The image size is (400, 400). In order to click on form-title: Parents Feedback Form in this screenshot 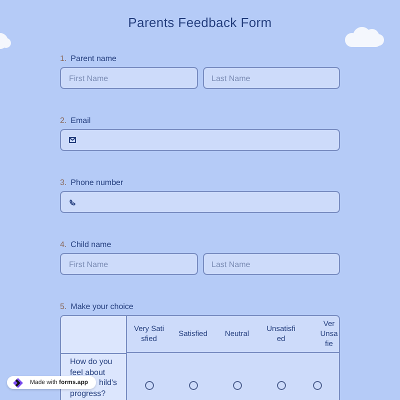, I will do `click(200, 22)`.